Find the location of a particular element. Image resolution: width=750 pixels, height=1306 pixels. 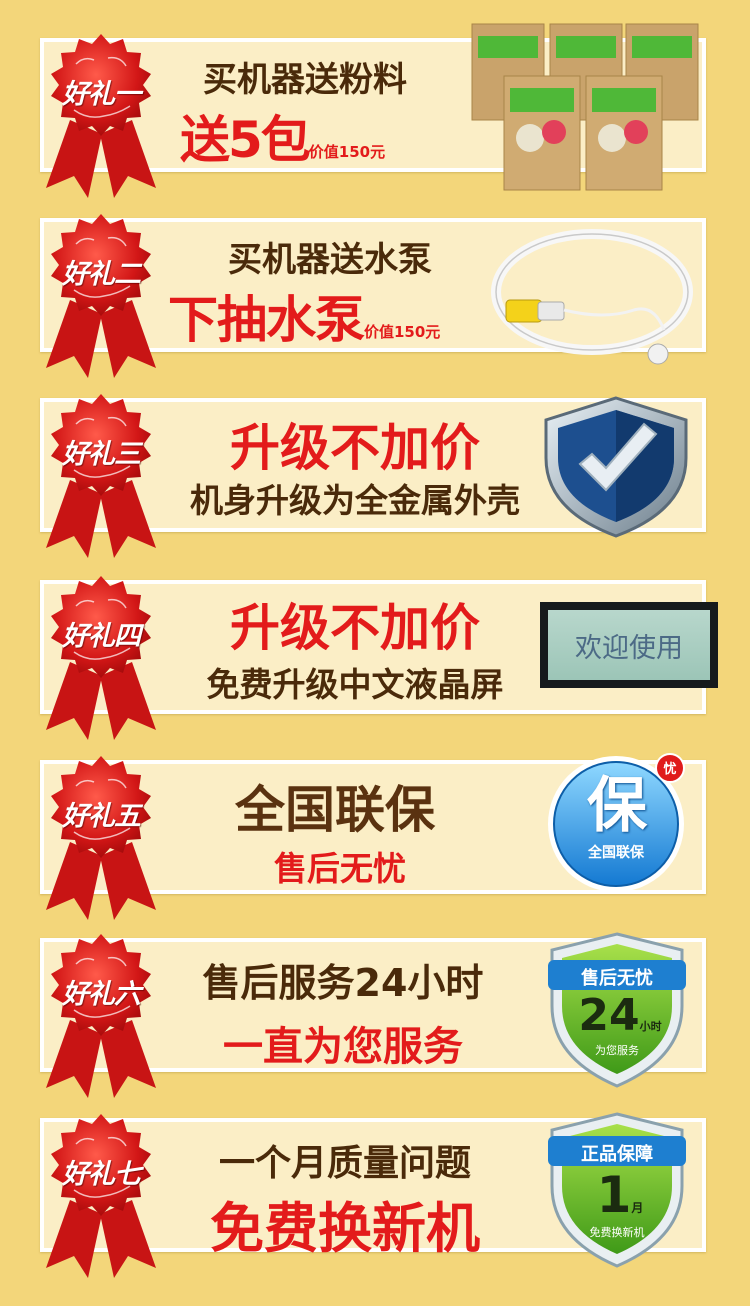

gift-badge-label: 好礼一 is located at coordinates (101, 94).